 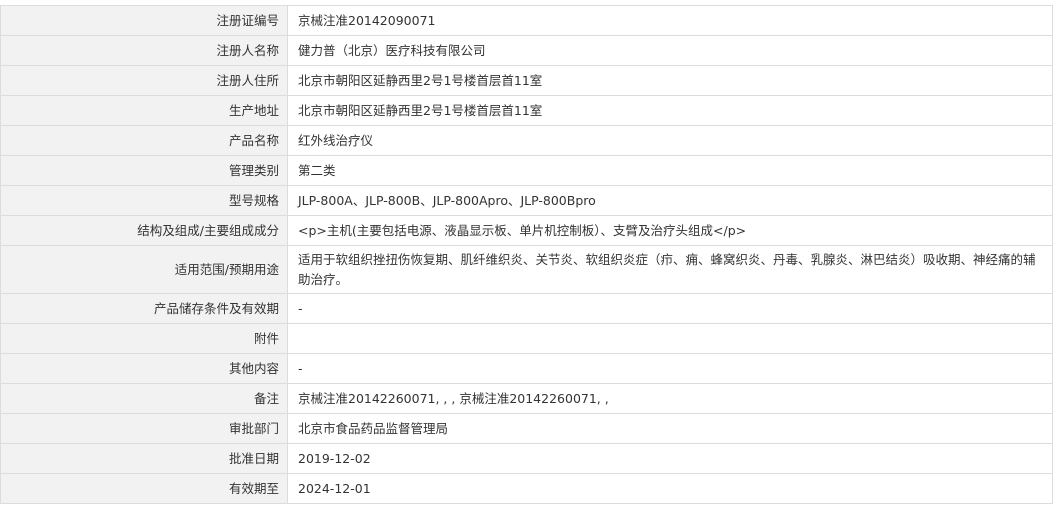 I want to click on row-attachments: 附件, so click(x=526, y=338).